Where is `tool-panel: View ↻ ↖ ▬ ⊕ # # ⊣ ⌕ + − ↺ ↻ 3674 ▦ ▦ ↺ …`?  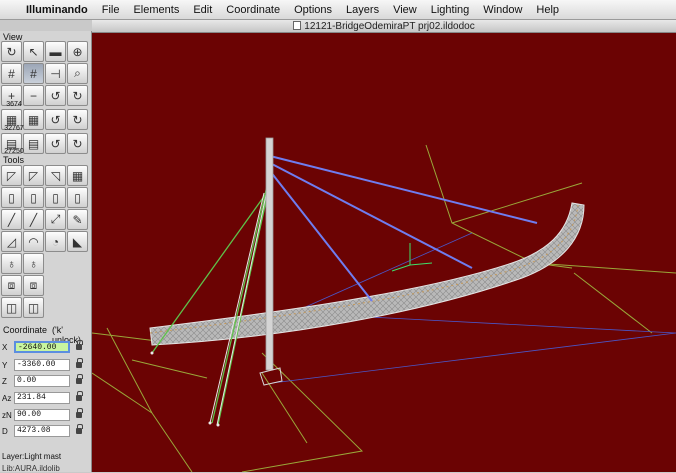
tool-panel: View ↻ ↖ ▬ ⊕ # # ⊣ ⌕ + − ↺ ↻ 3674 ▦ ▦ ↺ … is located at coordinates (46, 251).